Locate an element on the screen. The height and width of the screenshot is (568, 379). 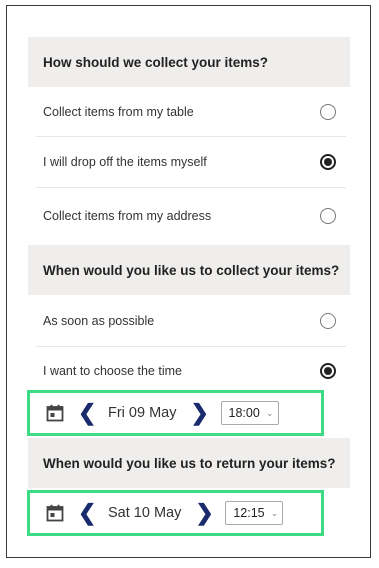
option-drop-off-myself: I will drop off the items myself is located at coordinates (189, 162).